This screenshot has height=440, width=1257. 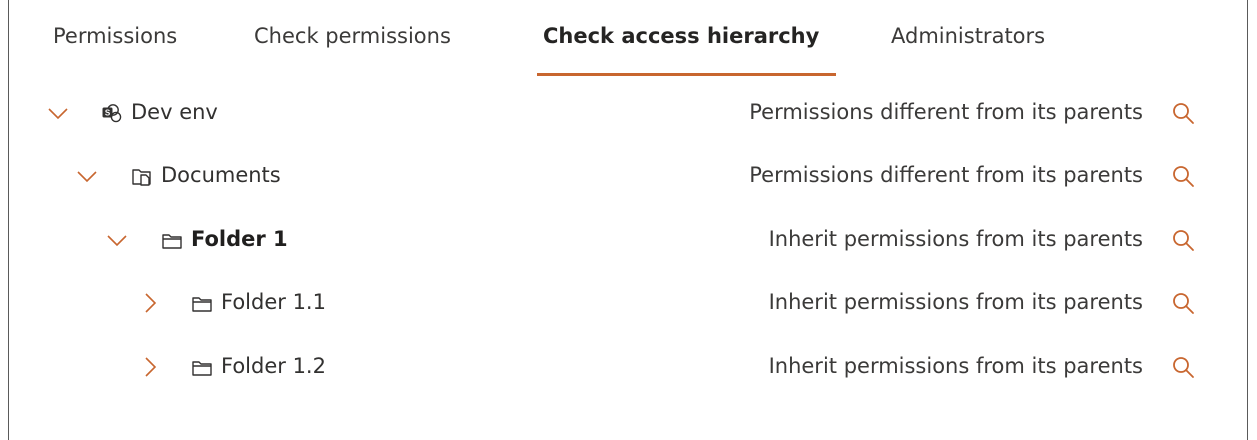 I want to click on active-tab-indicator, so click(x=686, y=74).